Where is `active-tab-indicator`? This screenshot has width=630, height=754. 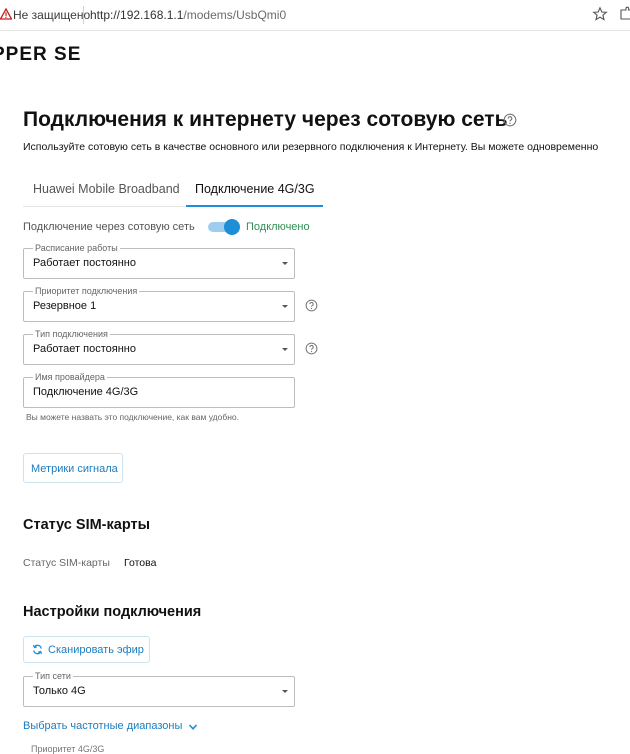
active-tab-indicator is located at coordinates (254, 206).